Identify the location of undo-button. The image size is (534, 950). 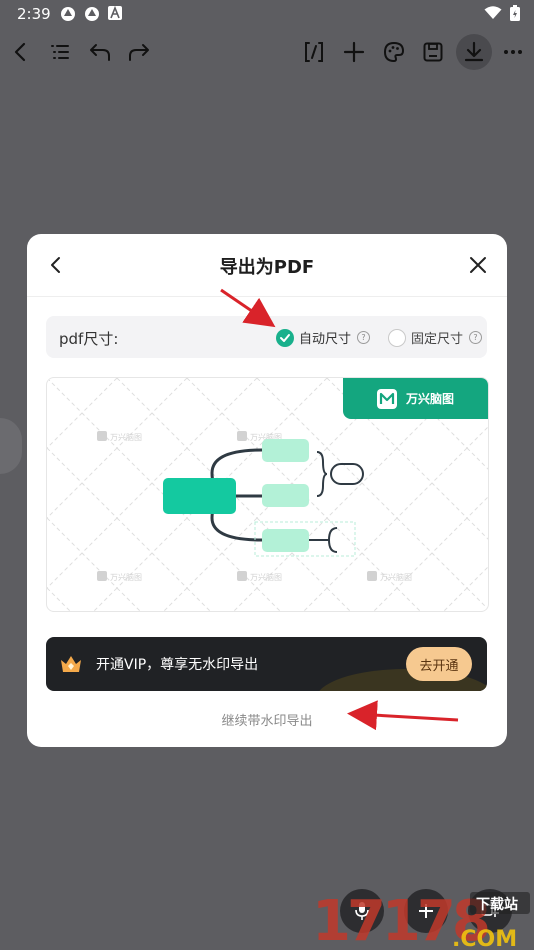
(100, 52).